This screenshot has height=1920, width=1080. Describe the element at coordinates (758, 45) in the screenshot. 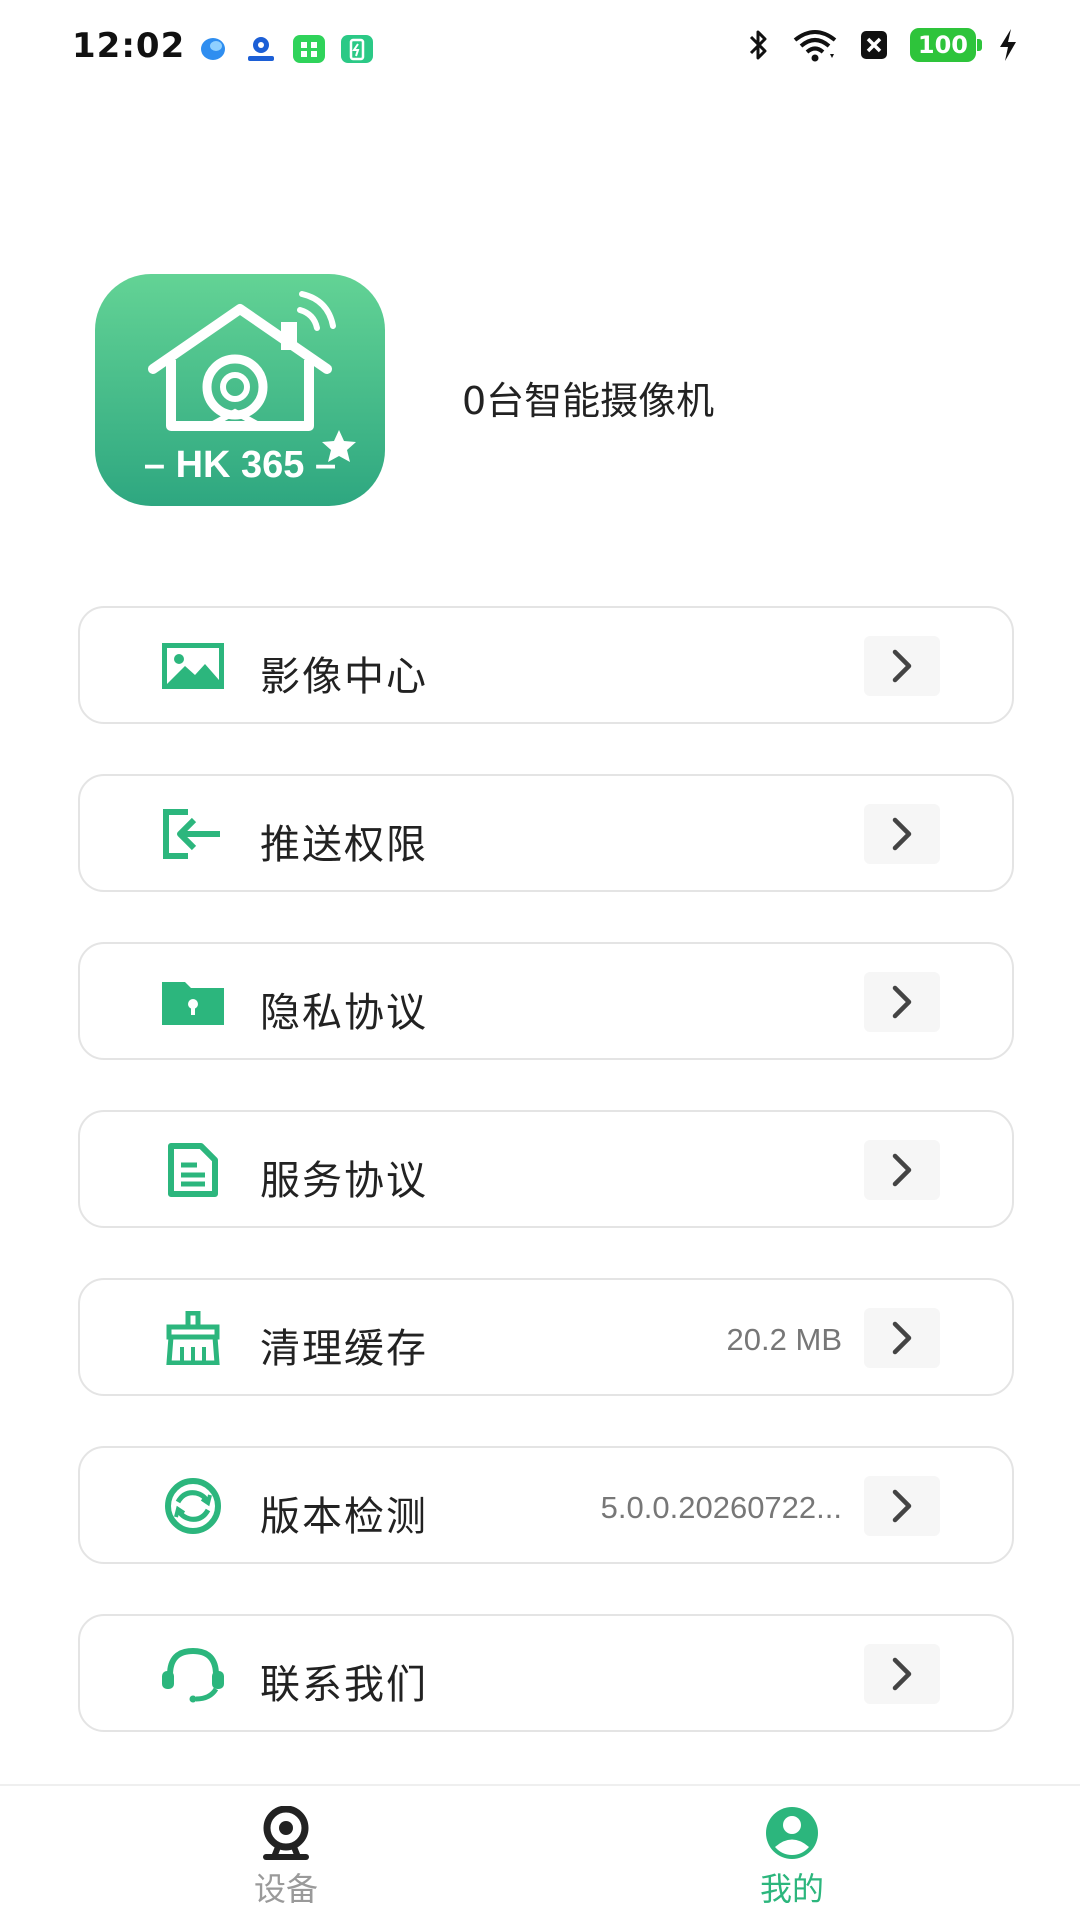

I see `bluetooth-icon` at that location.